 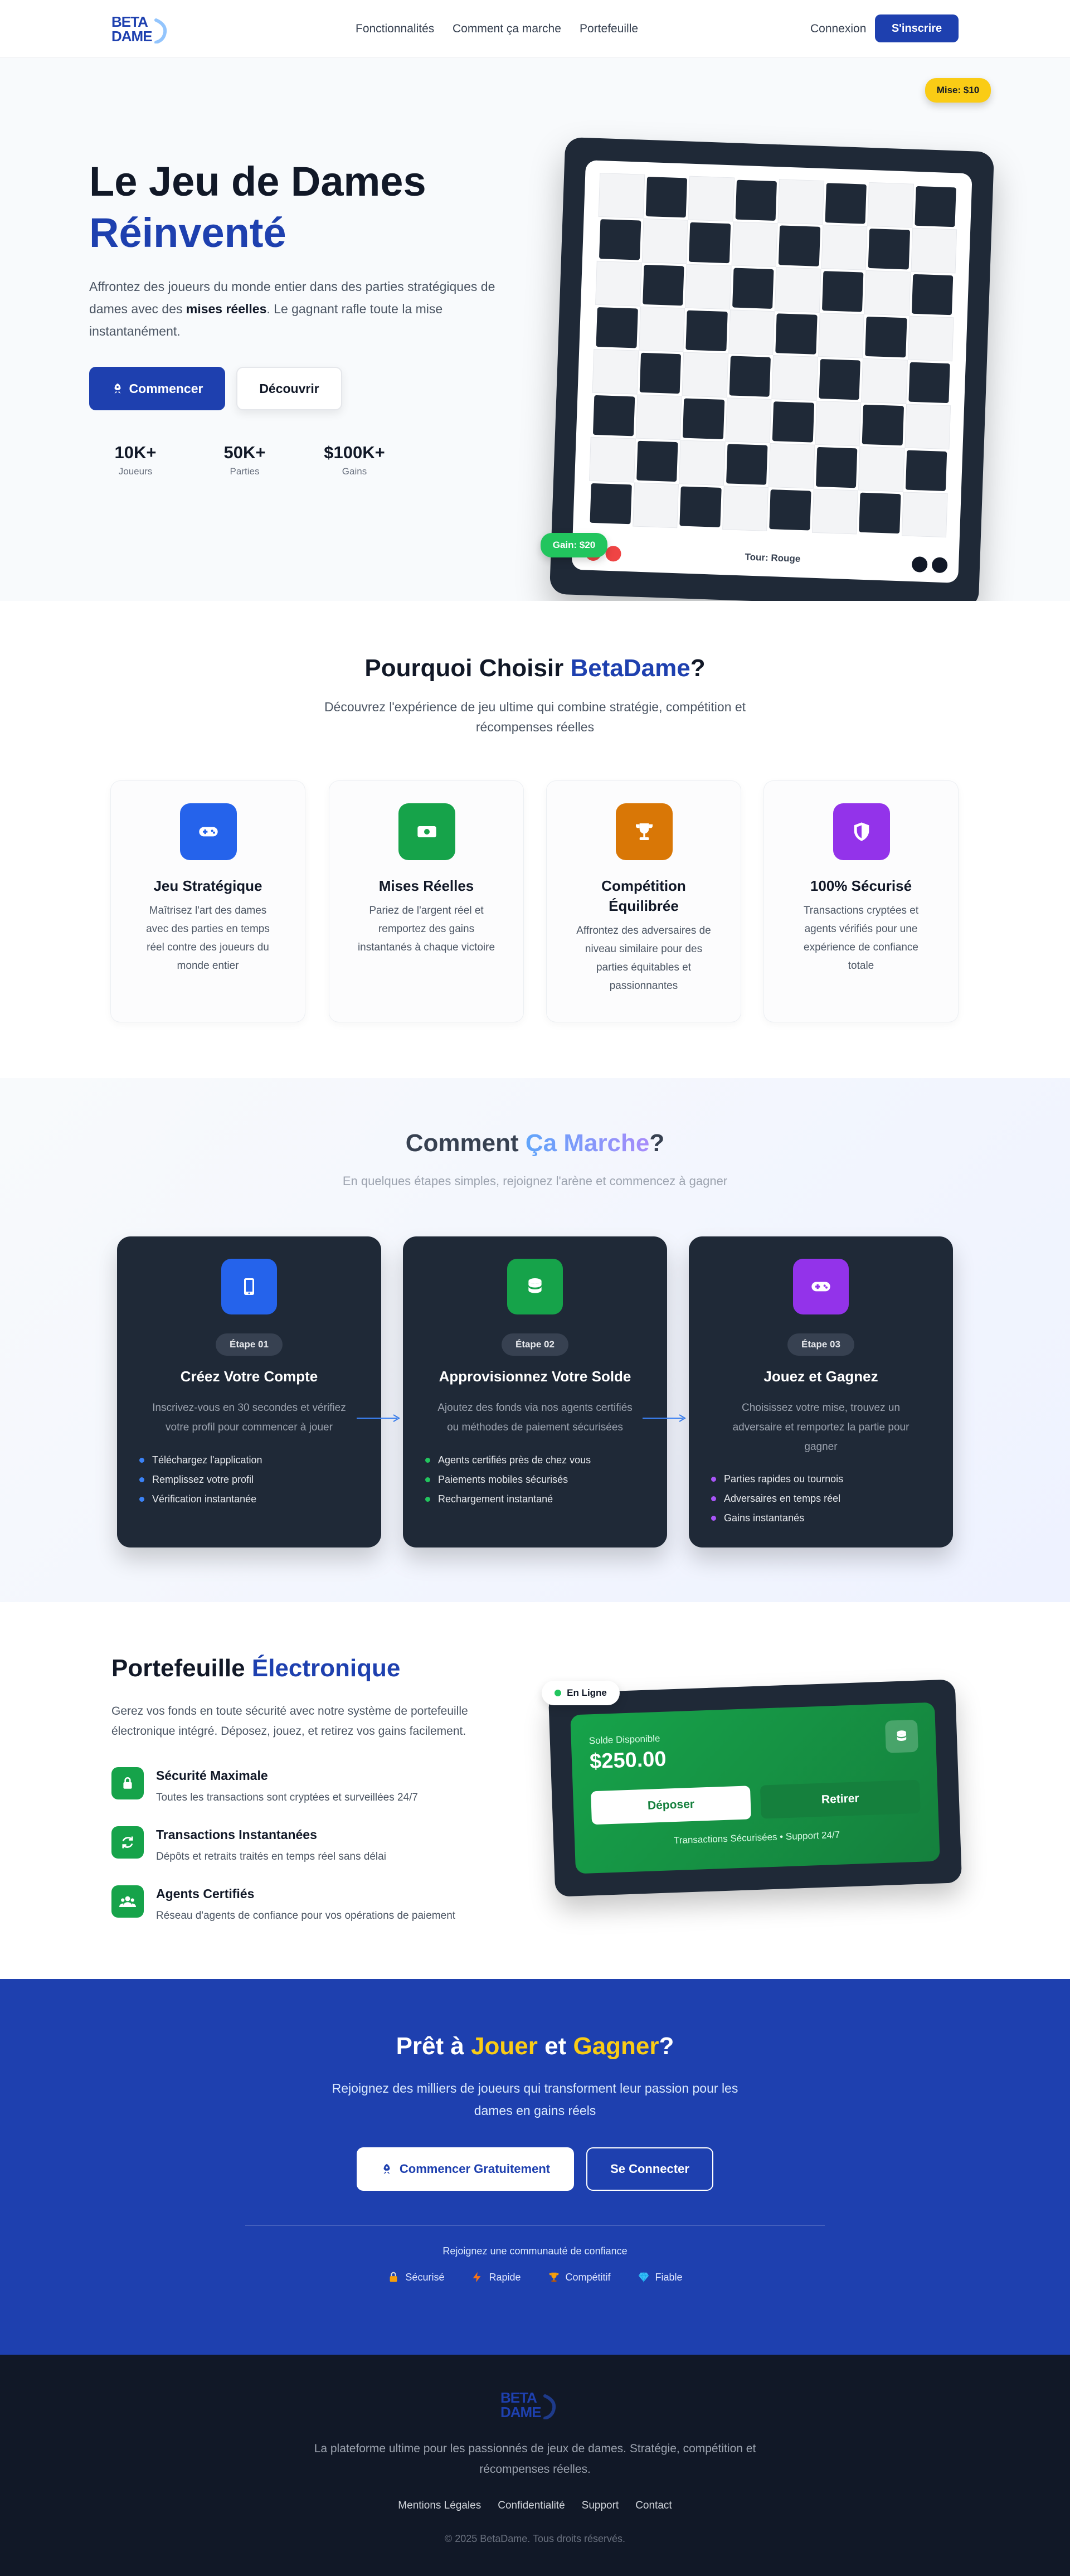 I want to click on signup-button: S'inscrire, so click(x=917, y=28).